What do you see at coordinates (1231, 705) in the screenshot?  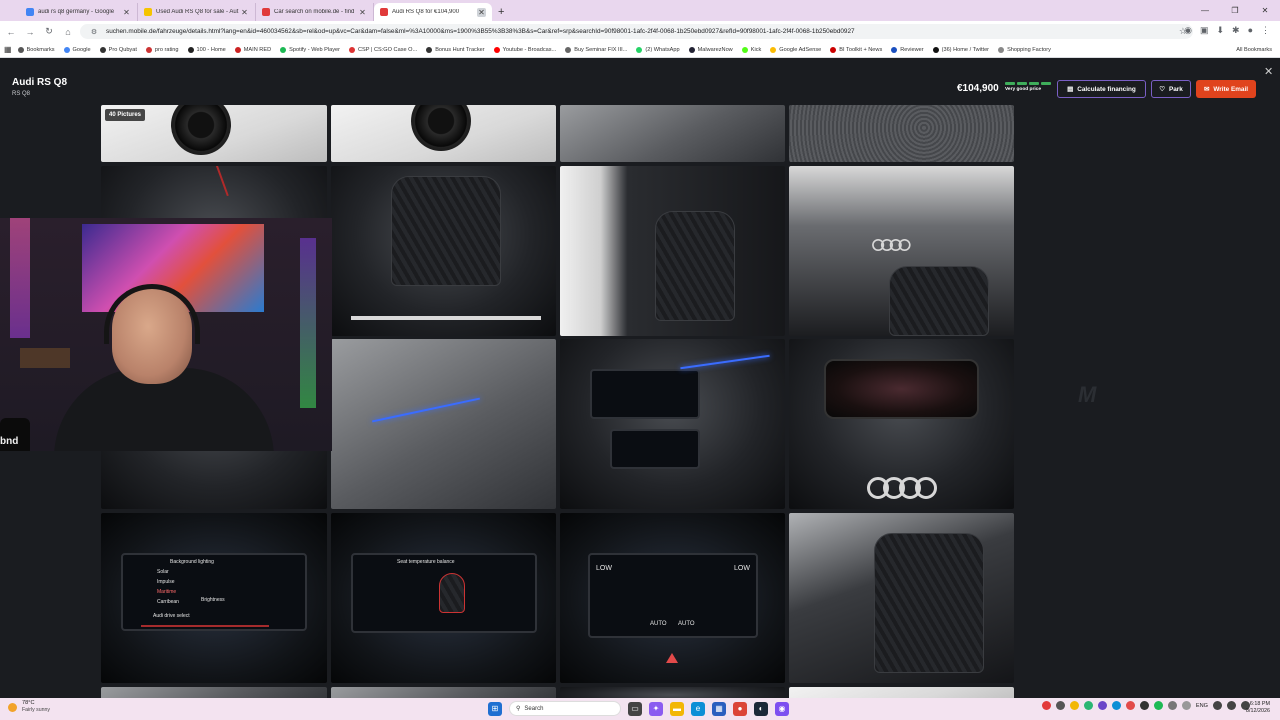 I see `volume-icon` at bounding box center [1231, 705].